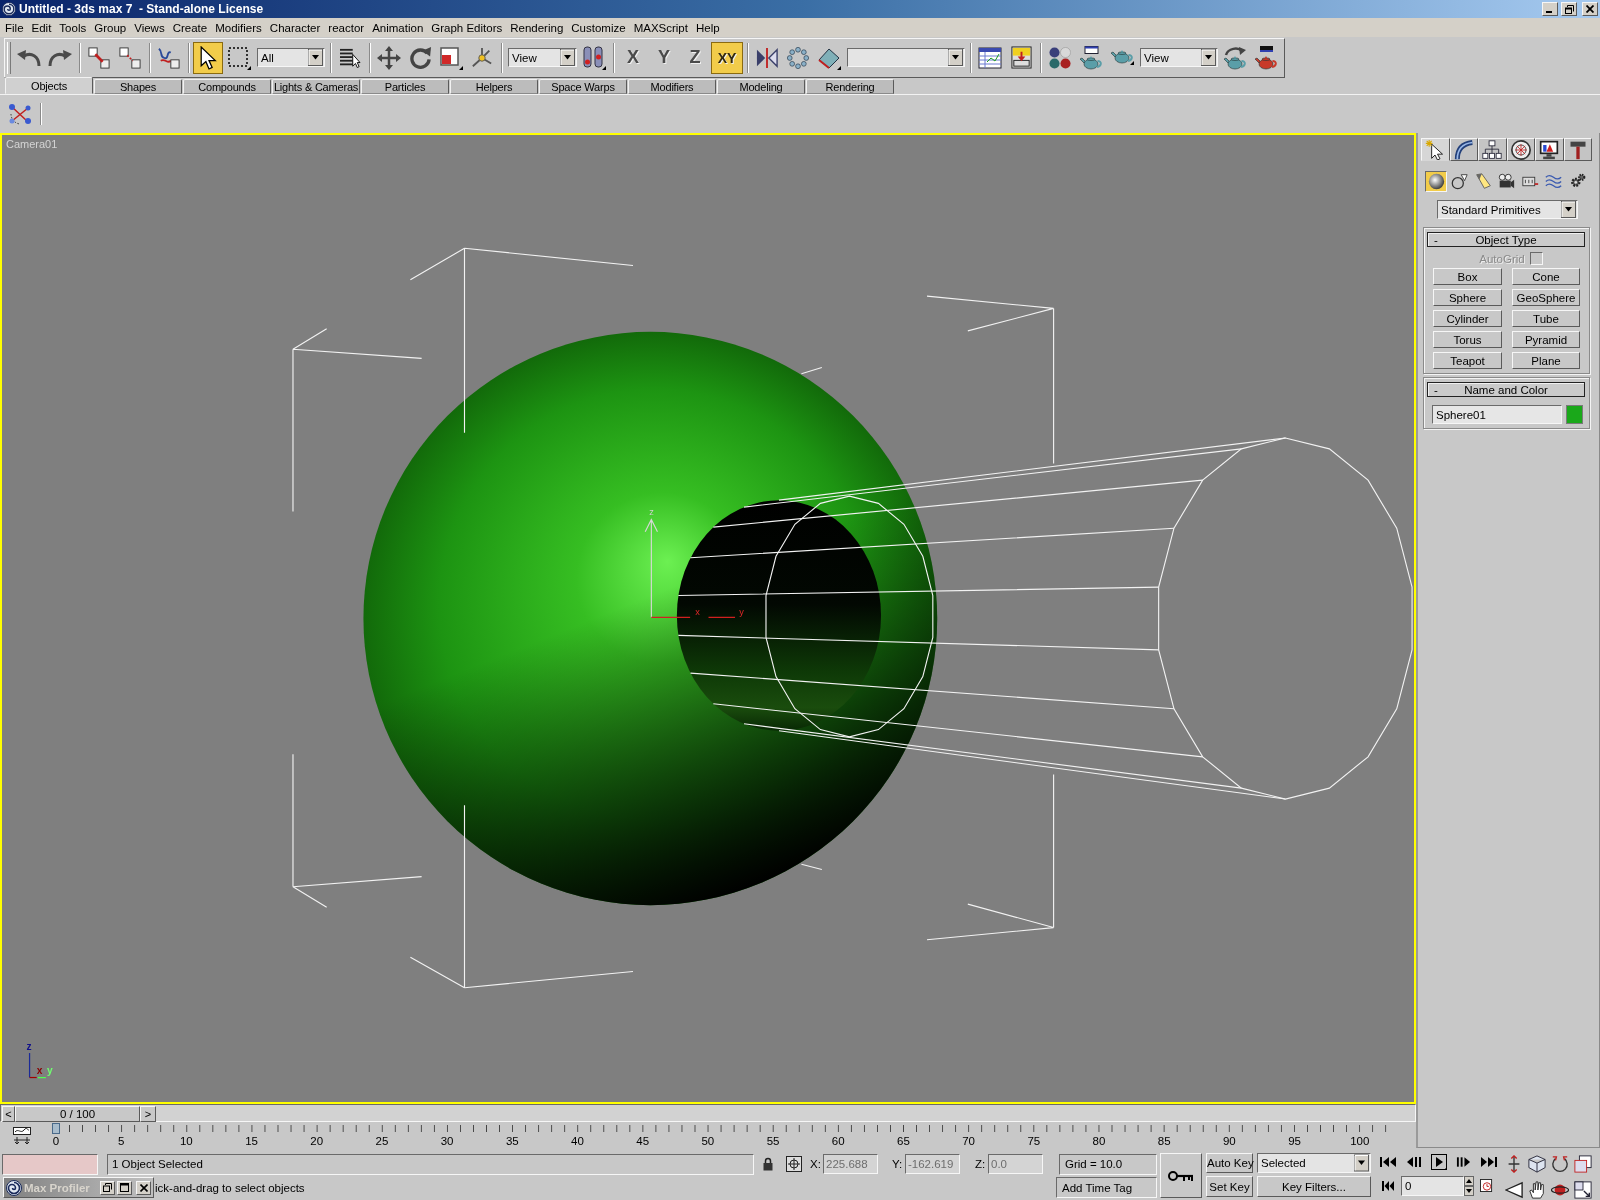 The width and height of the screenshot is (1600, 1200). Describe the element at coordinates (110, 27) in the screenshot. I see `menu-item: Group` at that location.